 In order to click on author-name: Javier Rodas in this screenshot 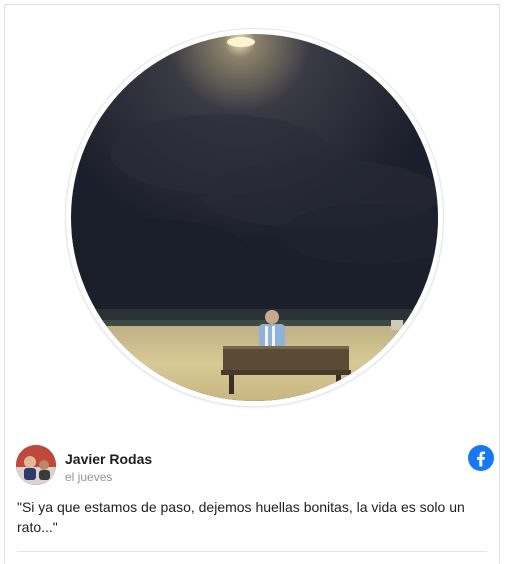, I will do `click(108, 459)`.